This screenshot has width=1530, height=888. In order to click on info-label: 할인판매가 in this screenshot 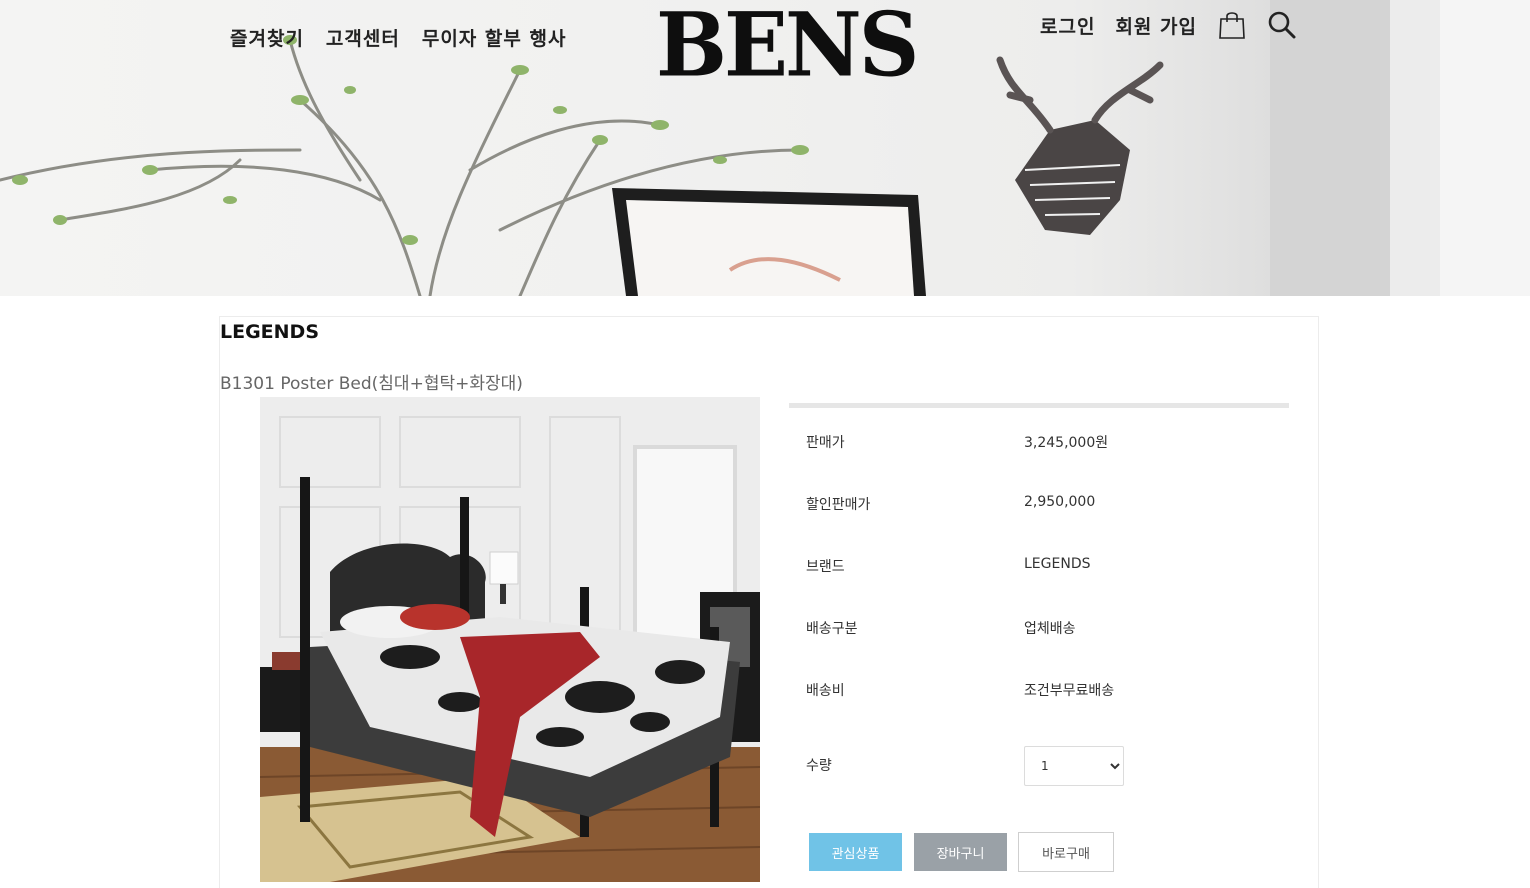, I will do `click(838, 505)`.